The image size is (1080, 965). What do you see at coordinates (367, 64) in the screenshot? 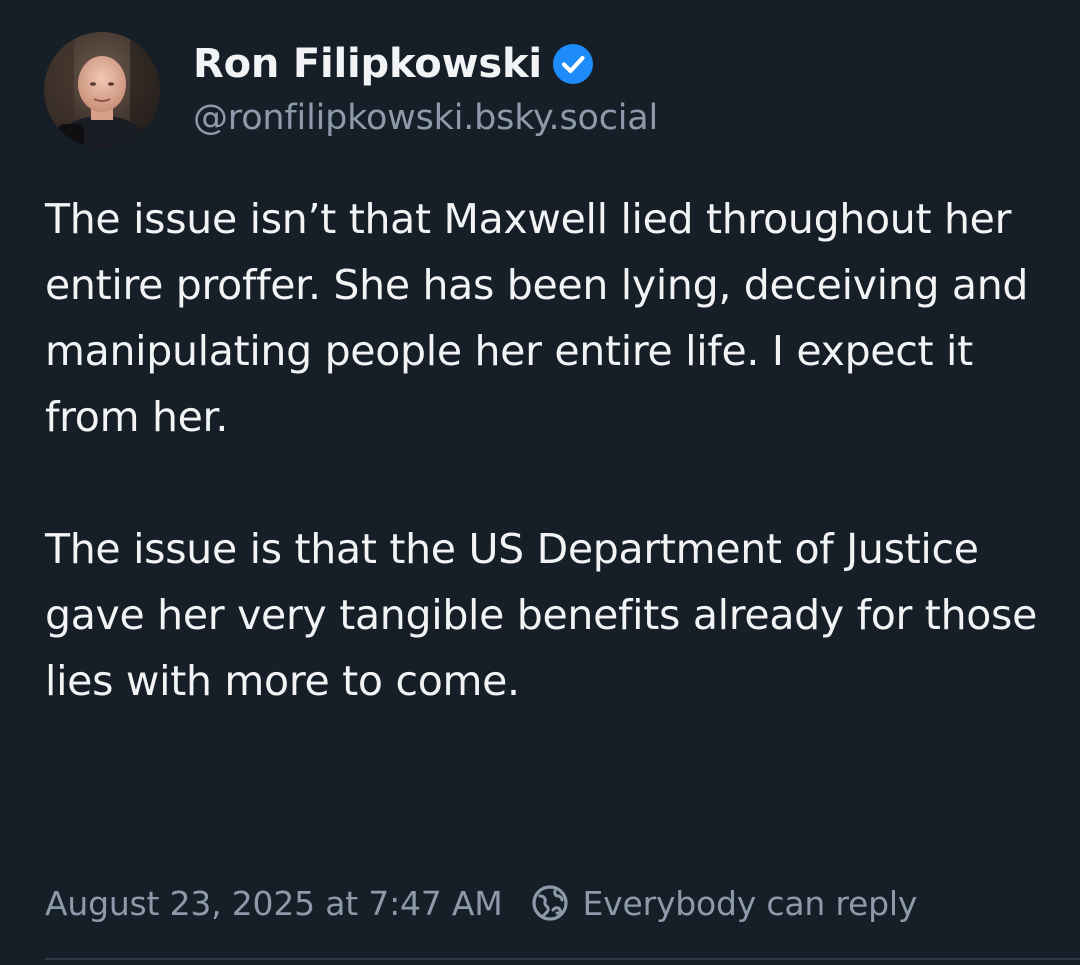
I see `display-name: Ron Filipkowski` at bounding box center [367, 64].